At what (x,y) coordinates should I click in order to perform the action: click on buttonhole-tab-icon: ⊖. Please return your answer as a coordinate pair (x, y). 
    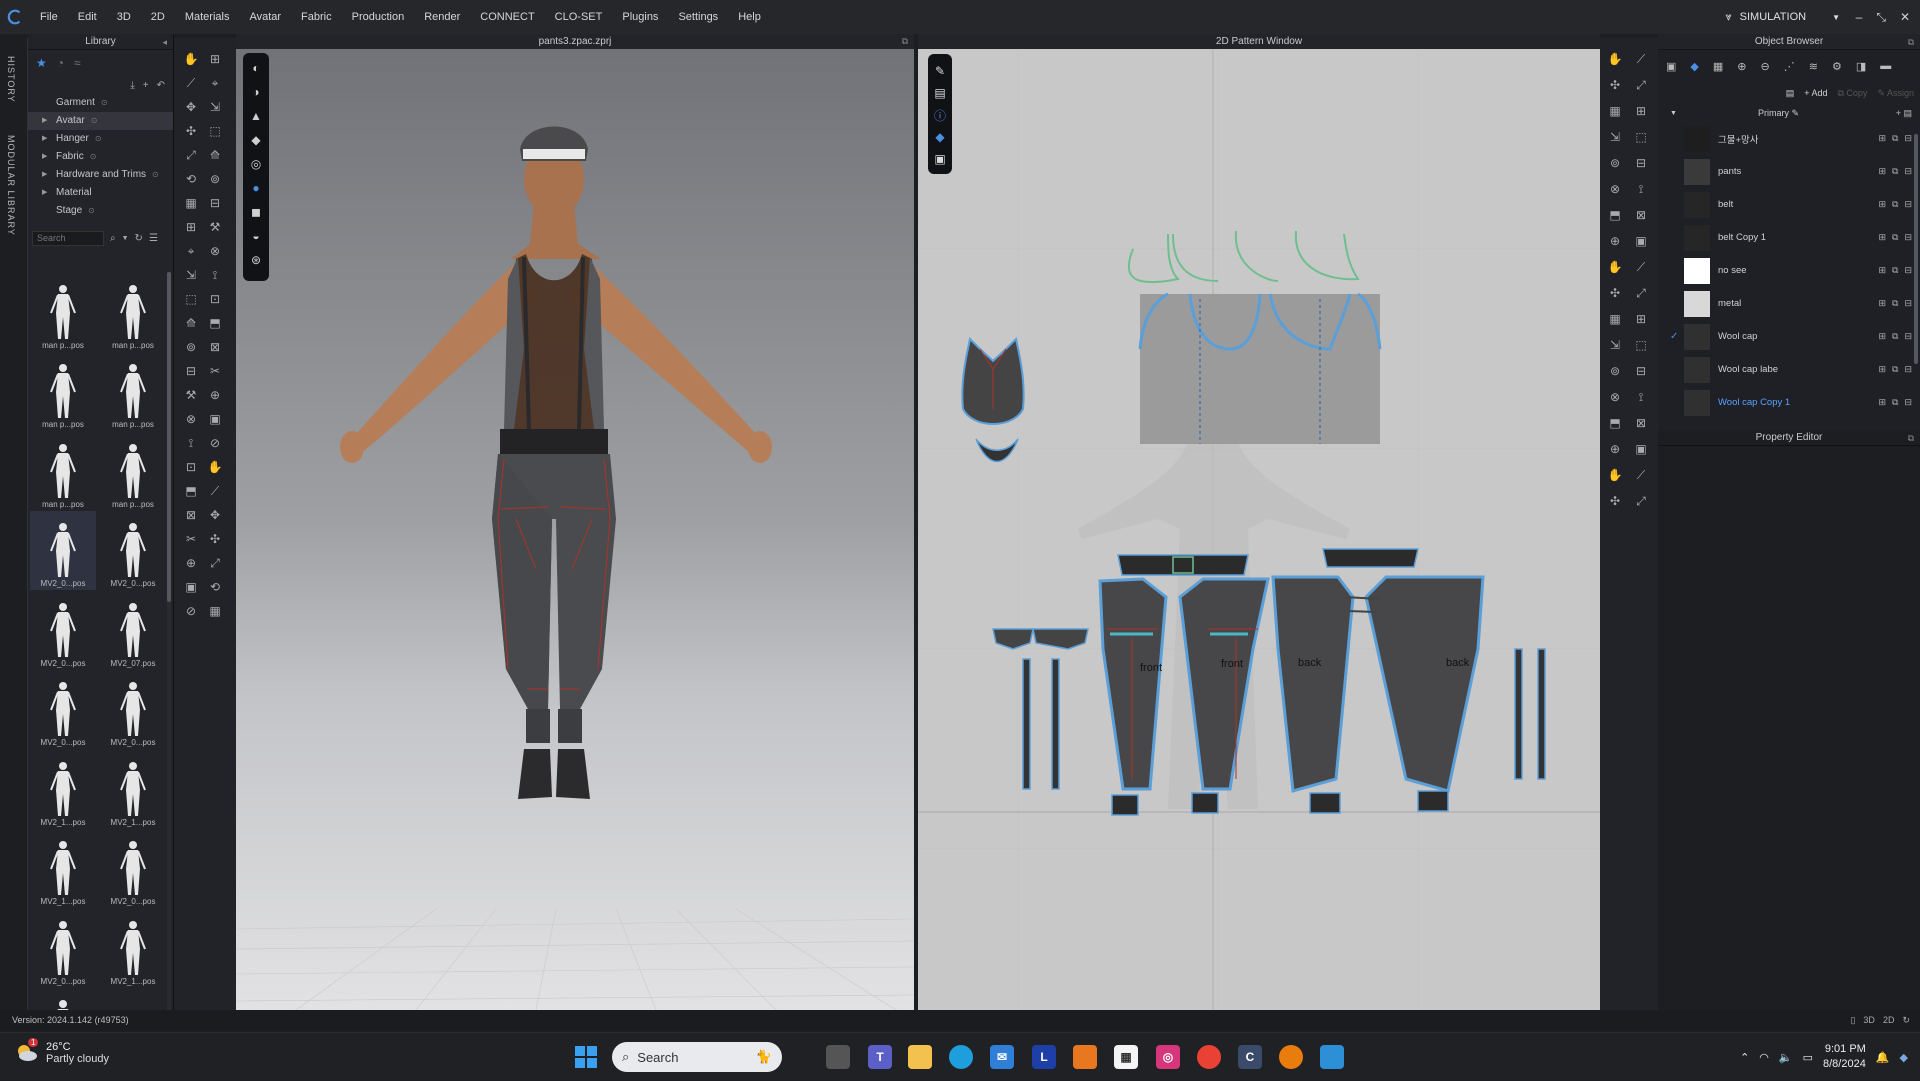
    Looking at the image, I should click on (1765, 66).